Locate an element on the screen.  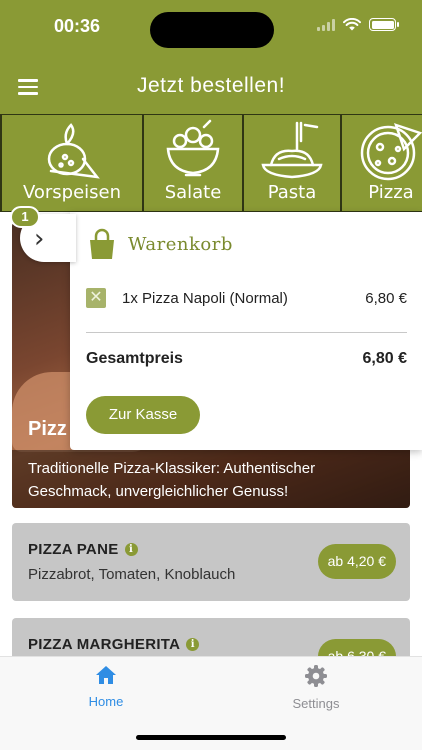
total-label: Gesamtpreis is located at coordinates (134, 358).